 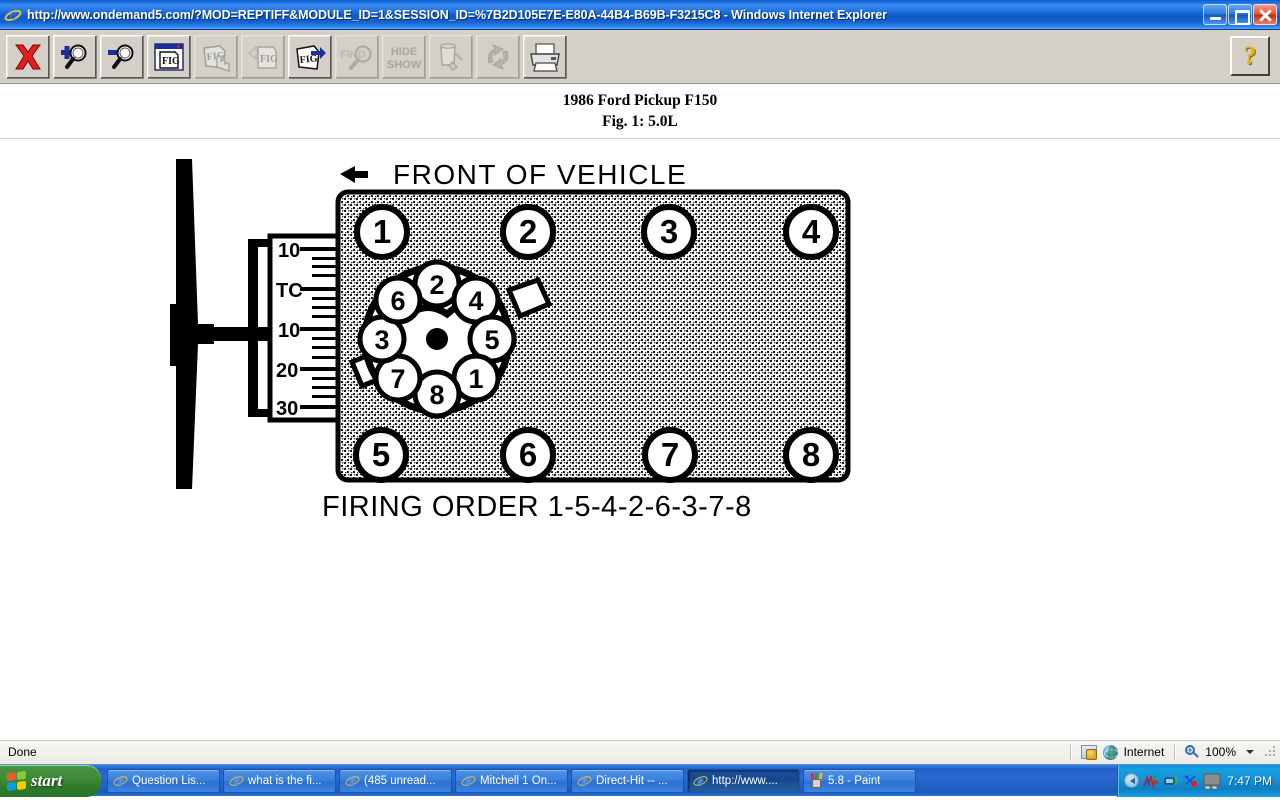 What do you see at coordinates (1212, 781) in the screenshot?
I see `display-settings-icon` at bounding box center [1212, 781].